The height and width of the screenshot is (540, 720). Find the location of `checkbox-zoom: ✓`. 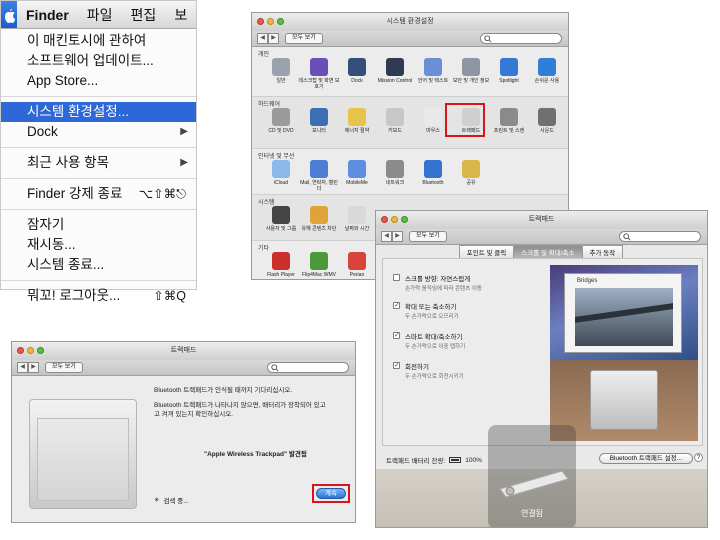

checkbox-zoom: ✓ is located at coordinates (396, 305).